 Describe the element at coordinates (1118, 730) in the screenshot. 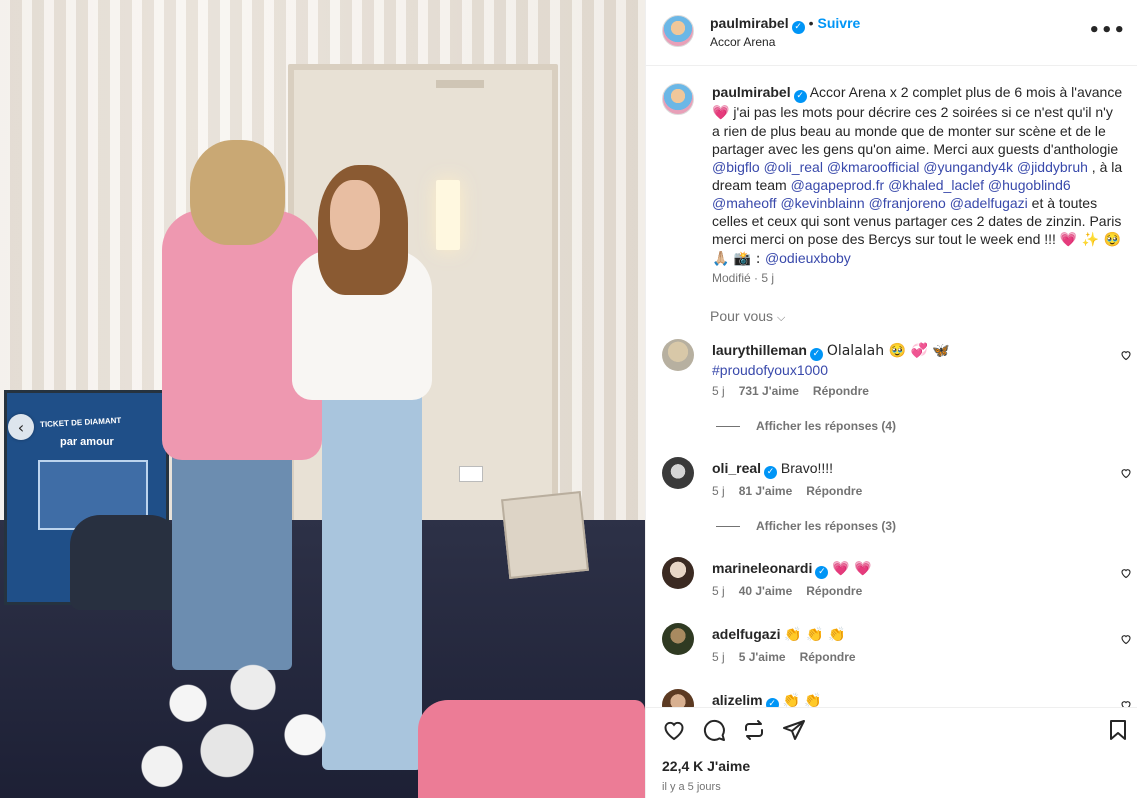

I see `save-bookmark-icon` at that location.